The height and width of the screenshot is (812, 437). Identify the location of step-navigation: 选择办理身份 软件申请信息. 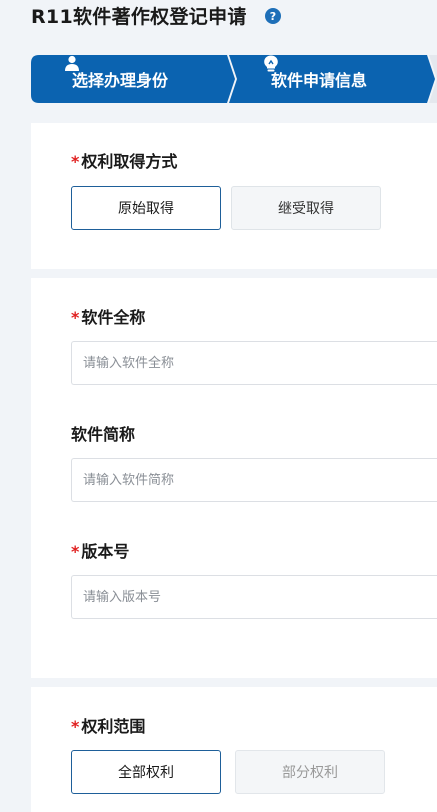
(234, 79).